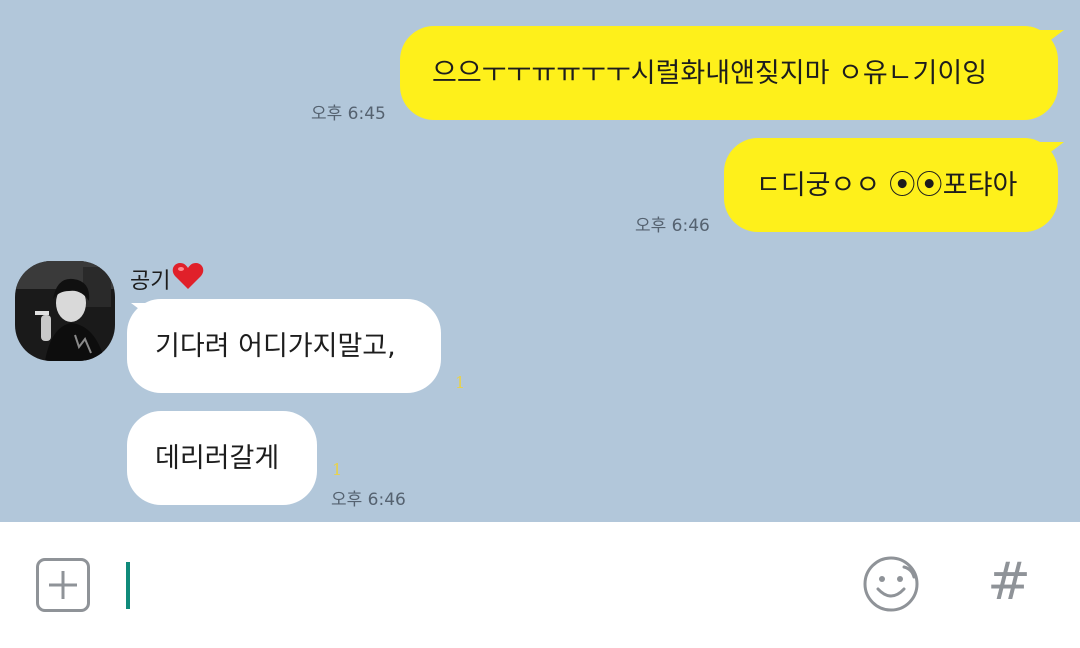  What do you see at coordinates (887, 185) in the screenshot?
I see `message-text: ㄷ디궁ㅇㅇ ⦿⦿포탸아` at bounding box center [887, 185].